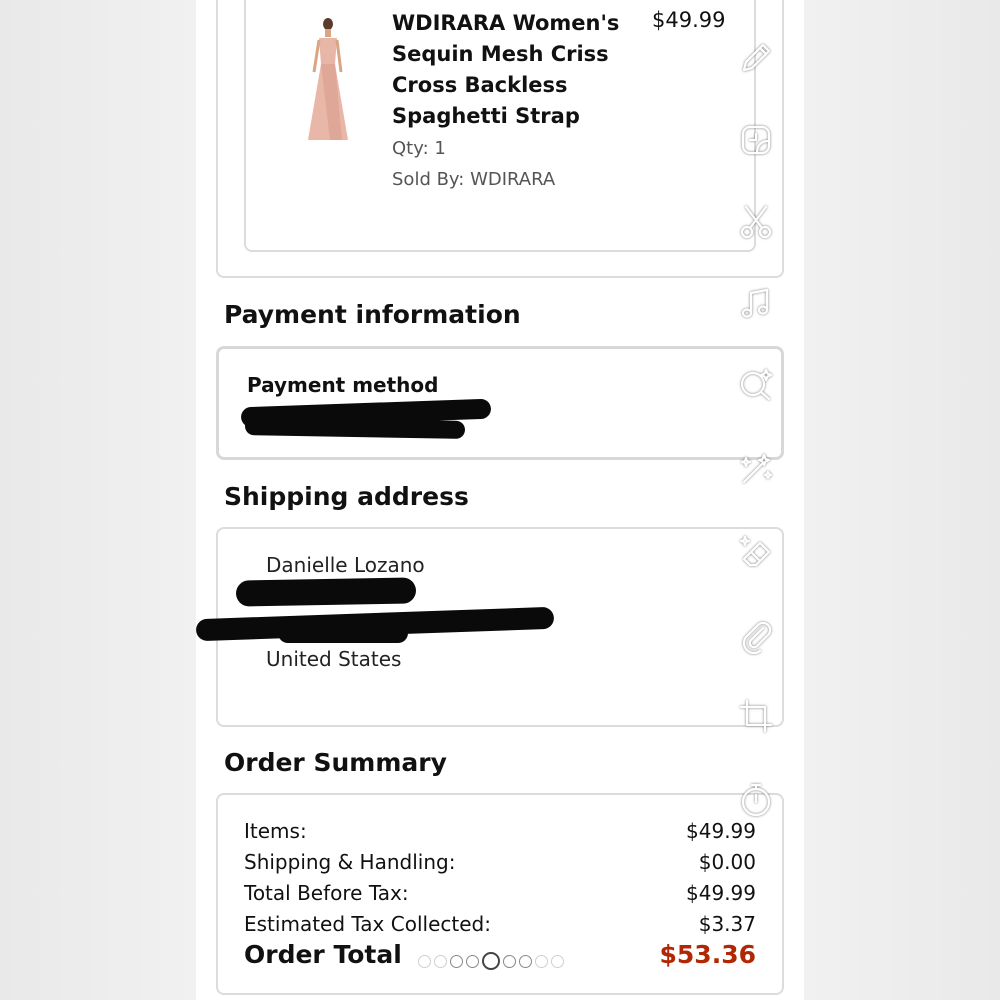 The height and width of the screenshot is (1000, 1000). Describe the element at coordinates (345, 565) in the screenshot. I see `shipping-name: Danielle Lozano` at that location.